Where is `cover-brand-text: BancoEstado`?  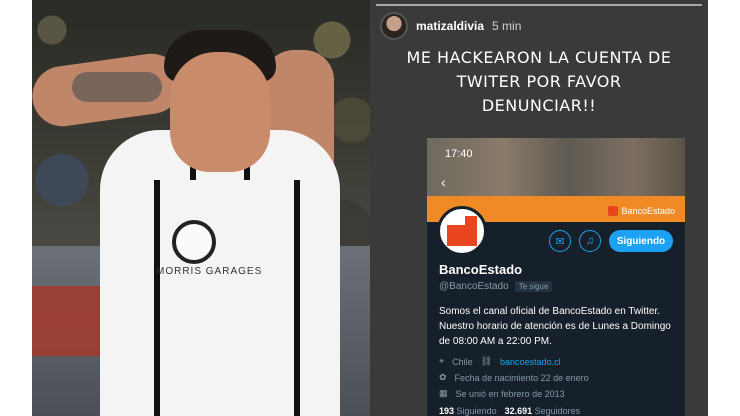
cover-brand-text: BancoEstado is located at coordinates (648, 211).